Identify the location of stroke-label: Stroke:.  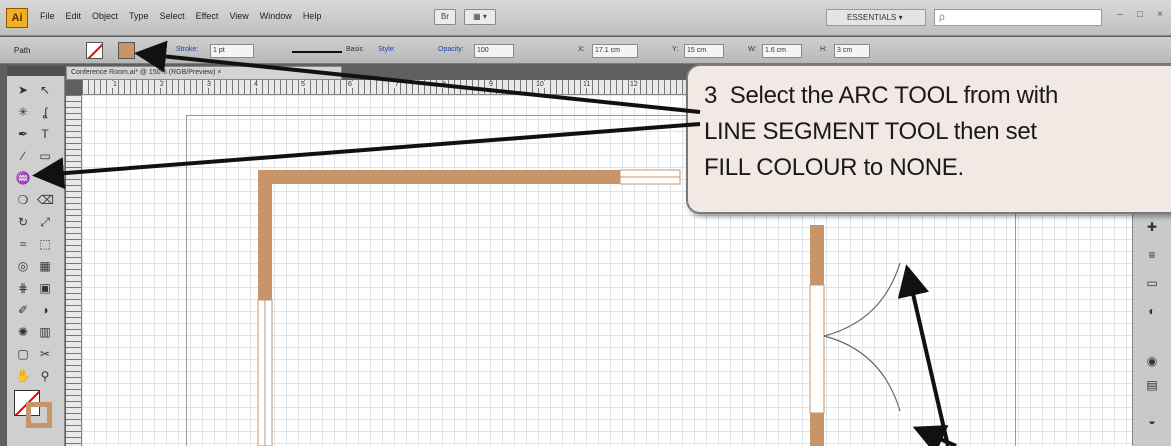
(187, 49).